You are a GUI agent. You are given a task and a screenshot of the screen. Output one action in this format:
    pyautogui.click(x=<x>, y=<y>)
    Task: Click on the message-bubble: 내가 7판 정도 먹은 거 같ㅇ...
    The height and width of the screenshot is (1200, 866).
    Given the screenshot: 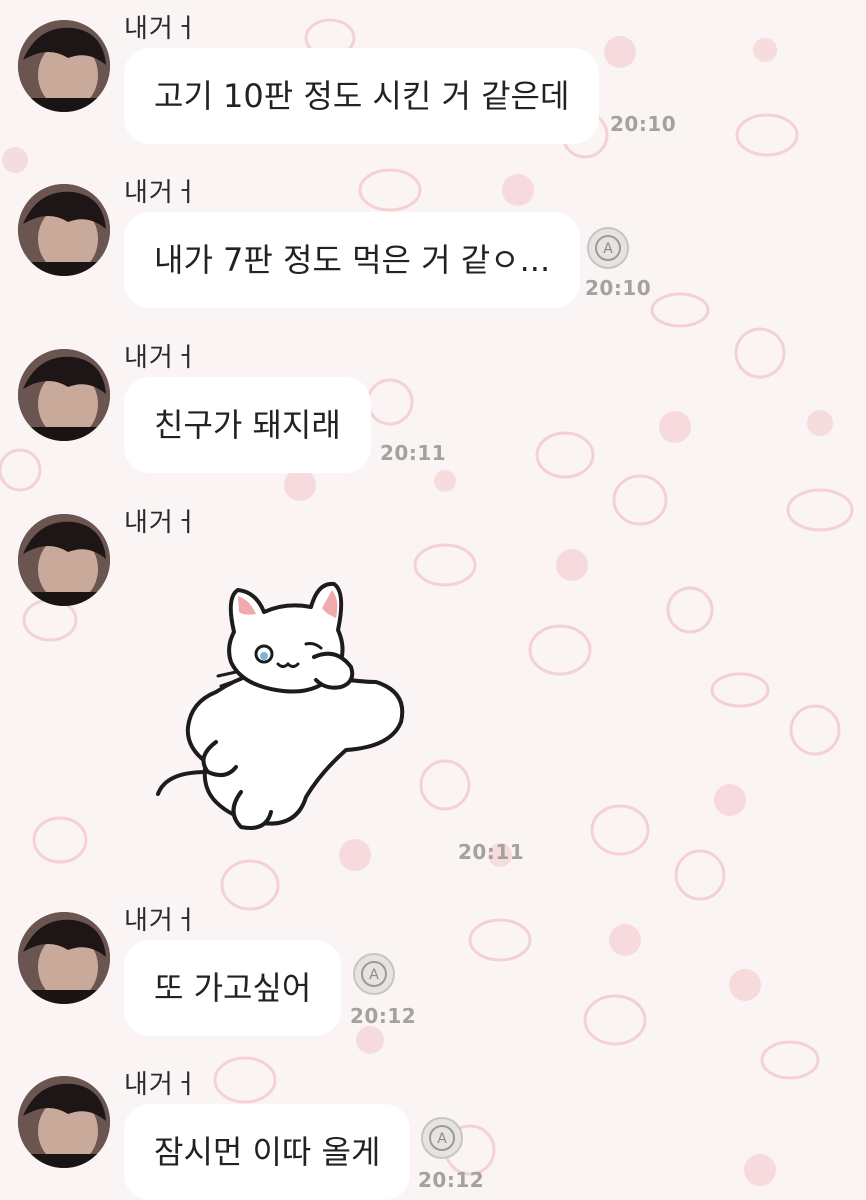 What is the action you would take?
    pyautogui.click(x=352, y=260)
    